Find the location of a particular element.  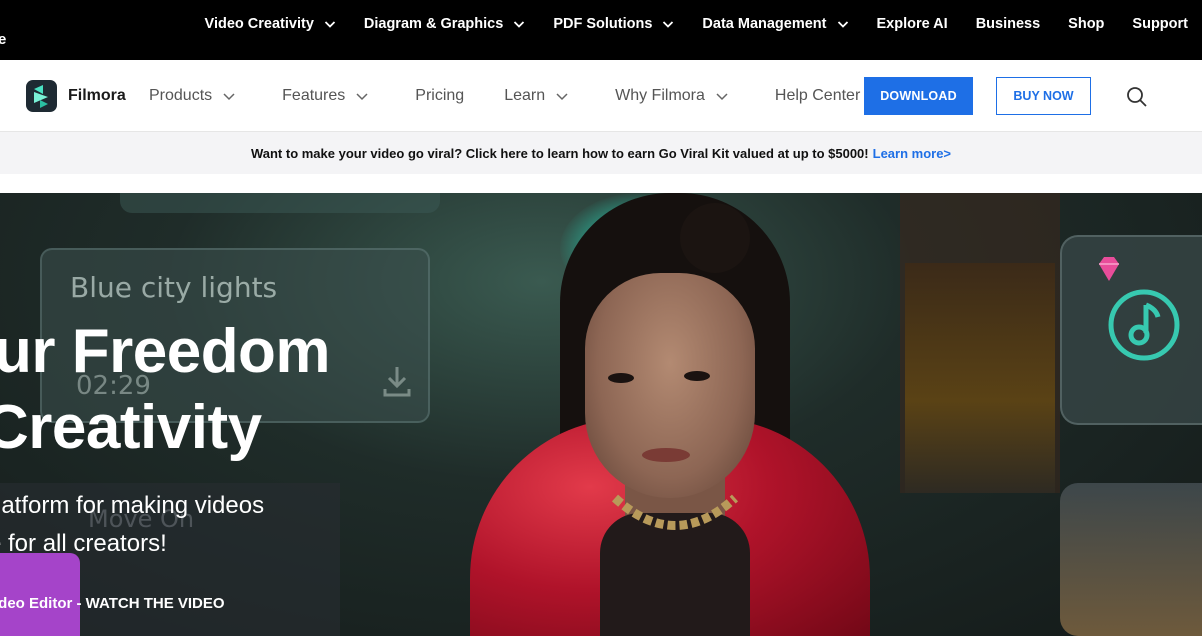

hero-deco-panel-top is located at coordinates (280, 203).